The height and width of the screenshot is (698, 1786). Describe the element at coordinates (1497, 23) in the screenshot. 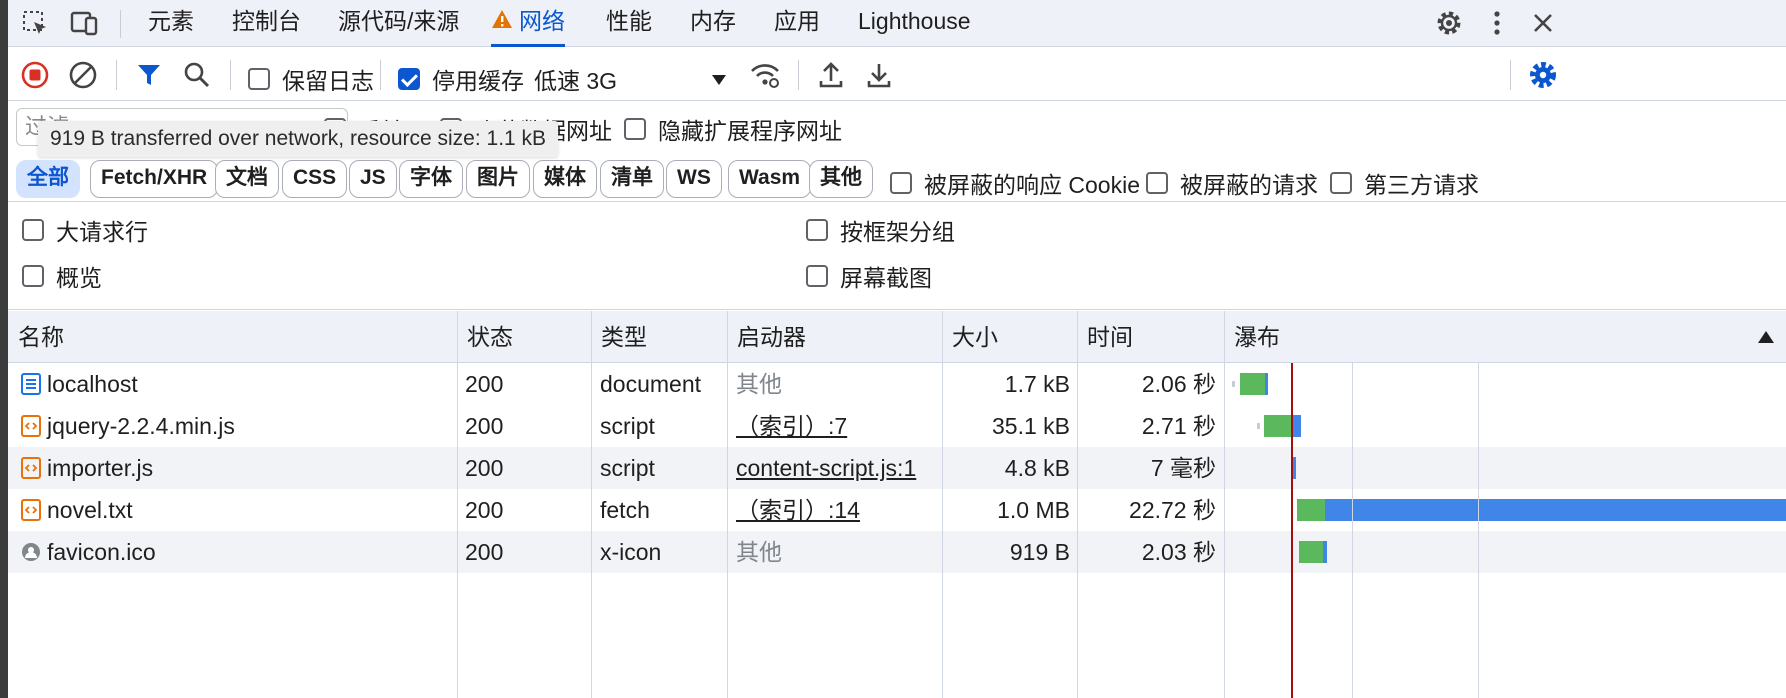

I see `more-options-icon` at that location.